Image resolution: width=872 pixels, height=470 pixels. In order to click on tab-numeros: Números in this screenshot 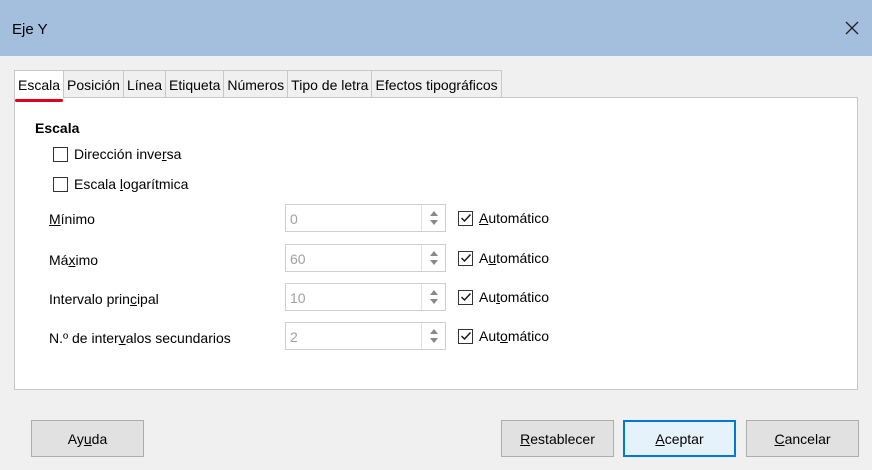, I will do `click(256, 84)`.